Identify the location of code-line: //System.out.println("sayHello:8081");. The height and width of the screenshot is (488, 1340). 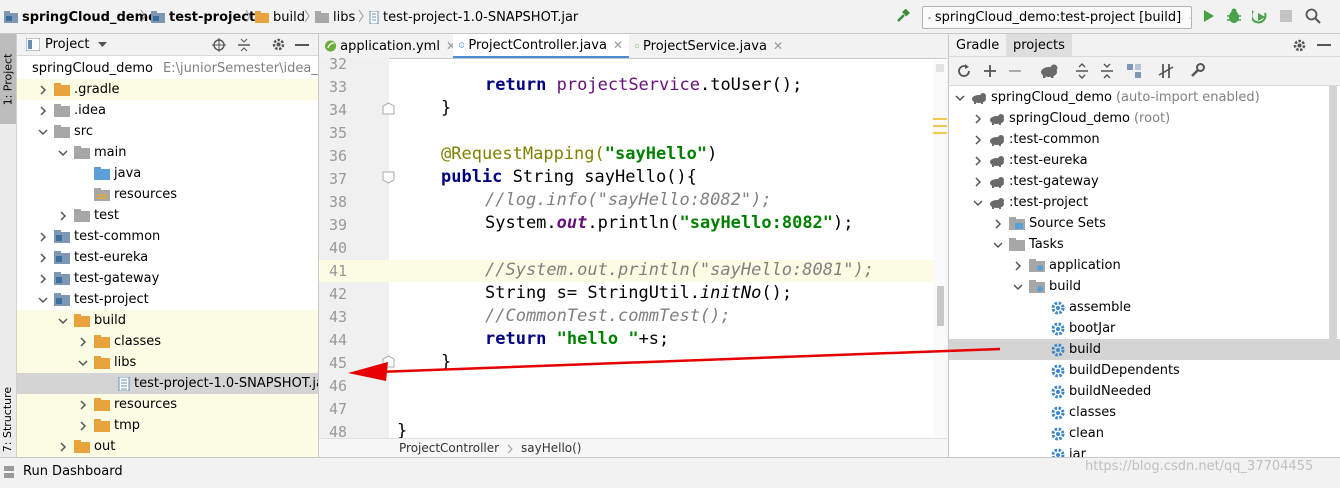
(679, 270).